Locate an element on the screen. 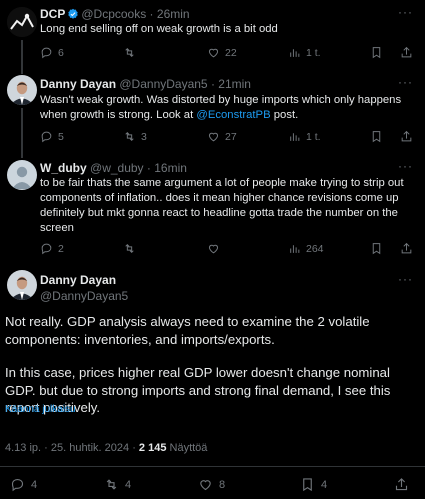 This screenshot has height=499, width=425. main-tweet-actions: 4 4 8 4 is located at coordinates (212, 486).